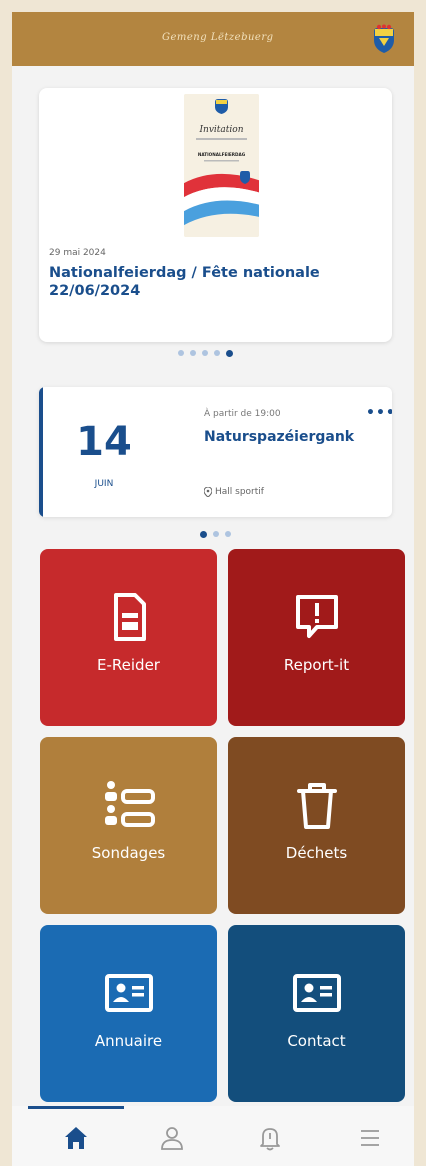 The image size is (426, 1166). I want to click on tile-sondages: Sondages, so click(128, 825).